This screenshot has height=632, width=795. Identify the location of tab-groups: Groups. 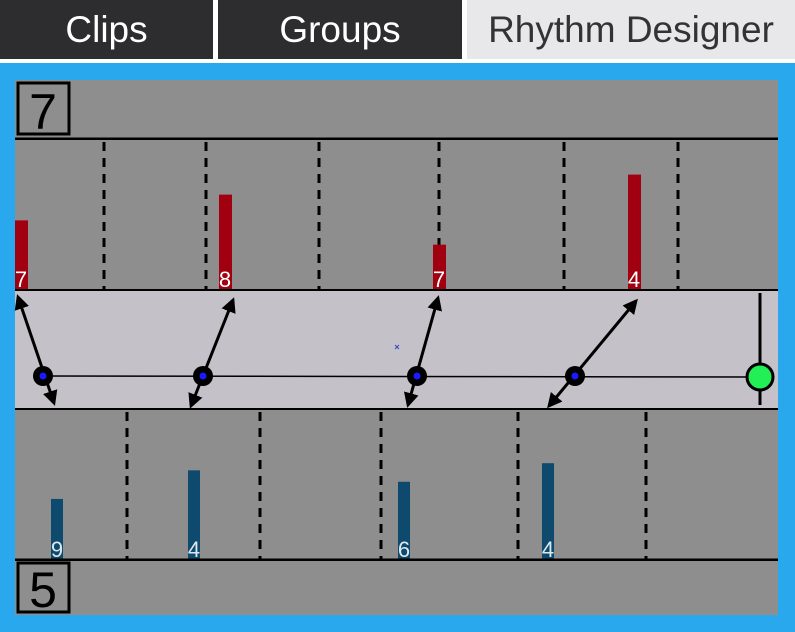
(340, 29).